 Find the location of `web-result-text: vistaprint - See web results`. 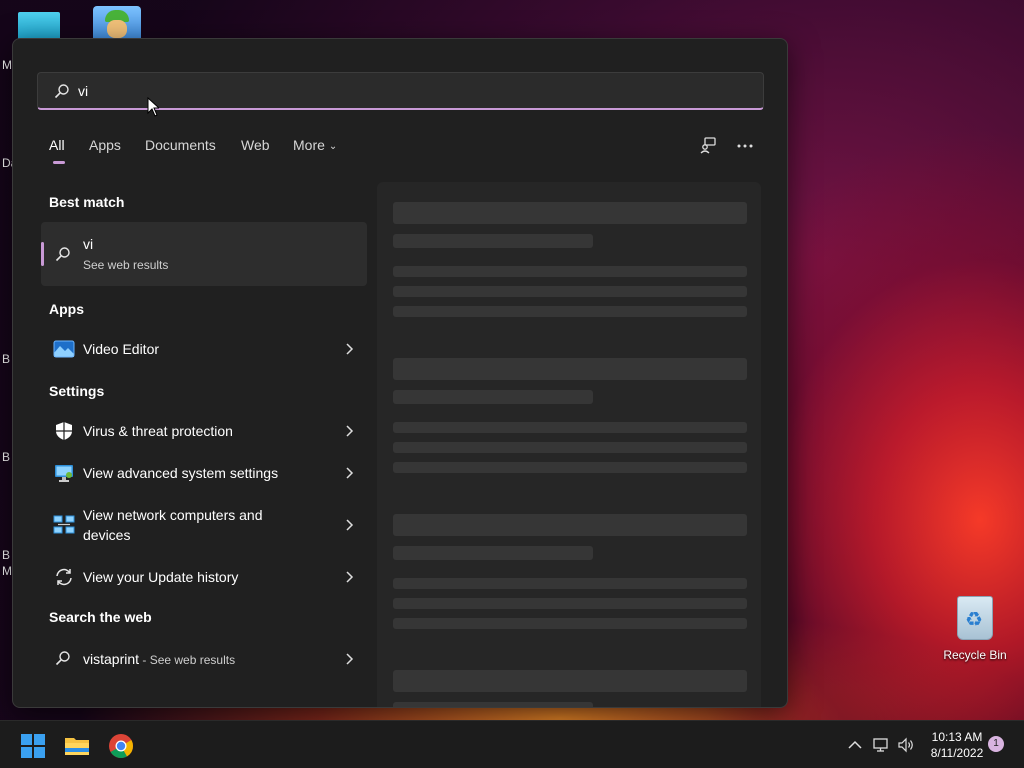

web-result-text: vistaprint - See web results is located at coordinates (198, 659).